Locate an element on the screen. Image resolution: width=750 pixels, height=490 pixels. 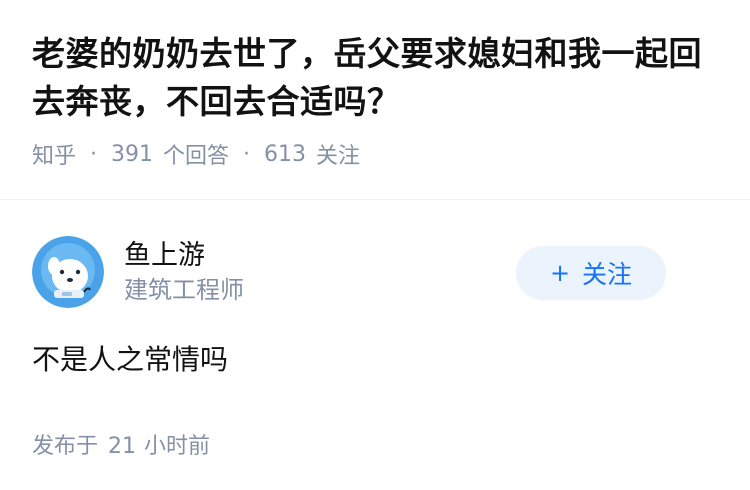
author-headline: 建筑工程师 is located at coordinates (184, 290).